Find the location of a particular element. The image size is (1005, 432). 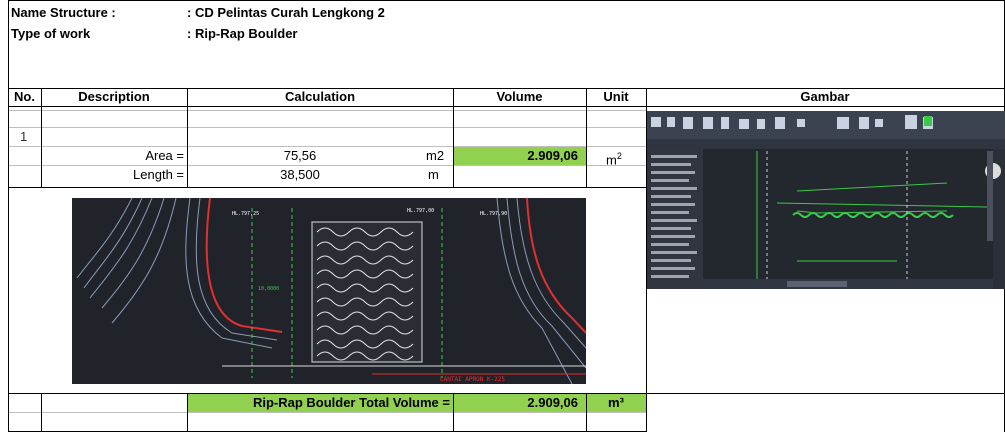

length-value: 38,500 is located at coordinates (300, 174).